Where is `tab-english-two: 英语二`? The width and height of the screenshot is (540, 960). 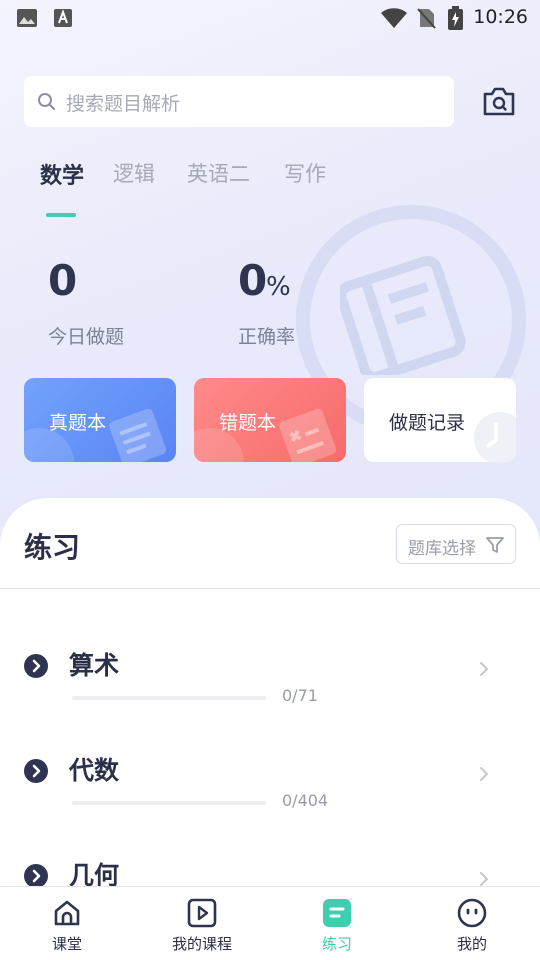
tab-english-two: 英语二 is located at coordinates (218, 173).